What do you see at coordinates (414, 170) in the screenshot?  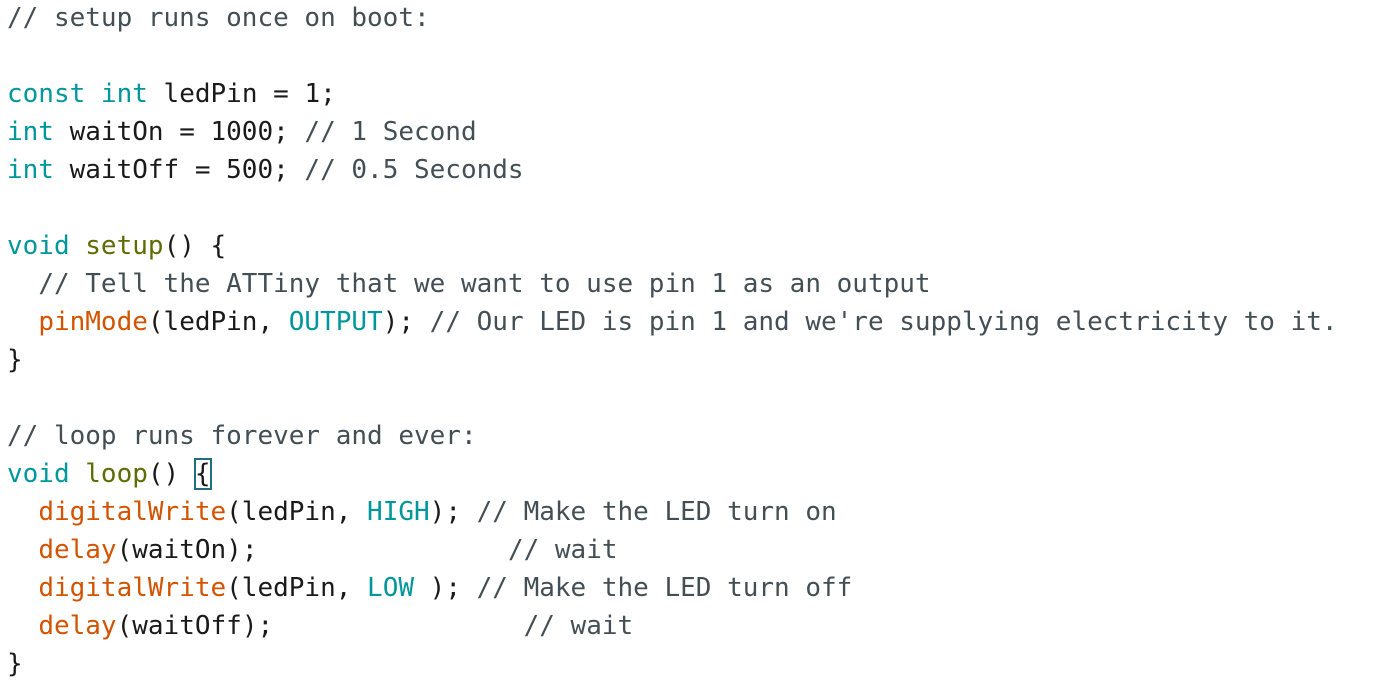 I see `comment-token: // 0.5 Seconds` at bounding box center [414, 170].